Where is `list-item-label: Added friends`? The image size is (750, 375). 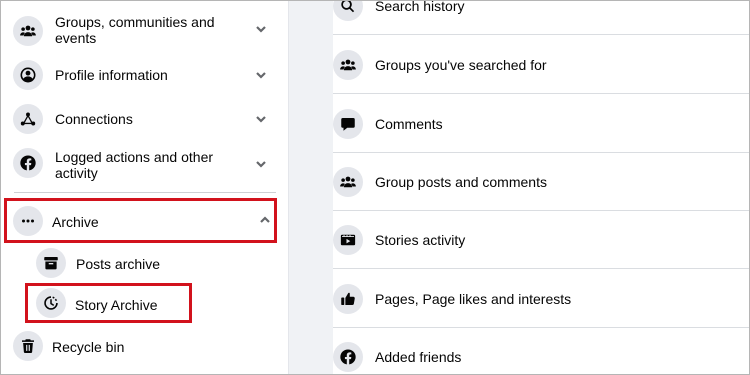
list-item-label: Added friends is located at coordinates (418, 357).